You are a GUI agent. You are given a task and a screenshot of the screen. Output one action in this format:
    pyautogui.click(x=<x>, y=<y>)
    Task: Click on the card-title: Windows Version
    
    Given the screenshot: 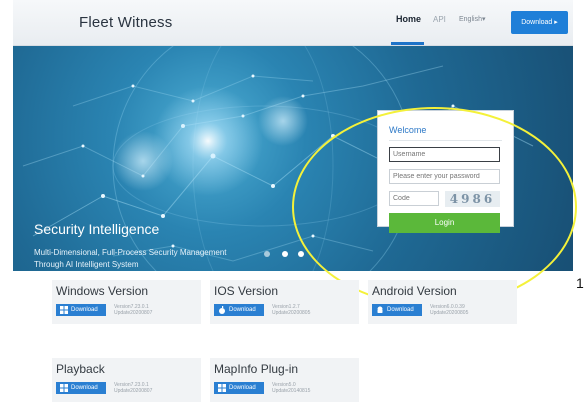 What is the action you would take?
    pyautogui.click(x=102, y=291)
    